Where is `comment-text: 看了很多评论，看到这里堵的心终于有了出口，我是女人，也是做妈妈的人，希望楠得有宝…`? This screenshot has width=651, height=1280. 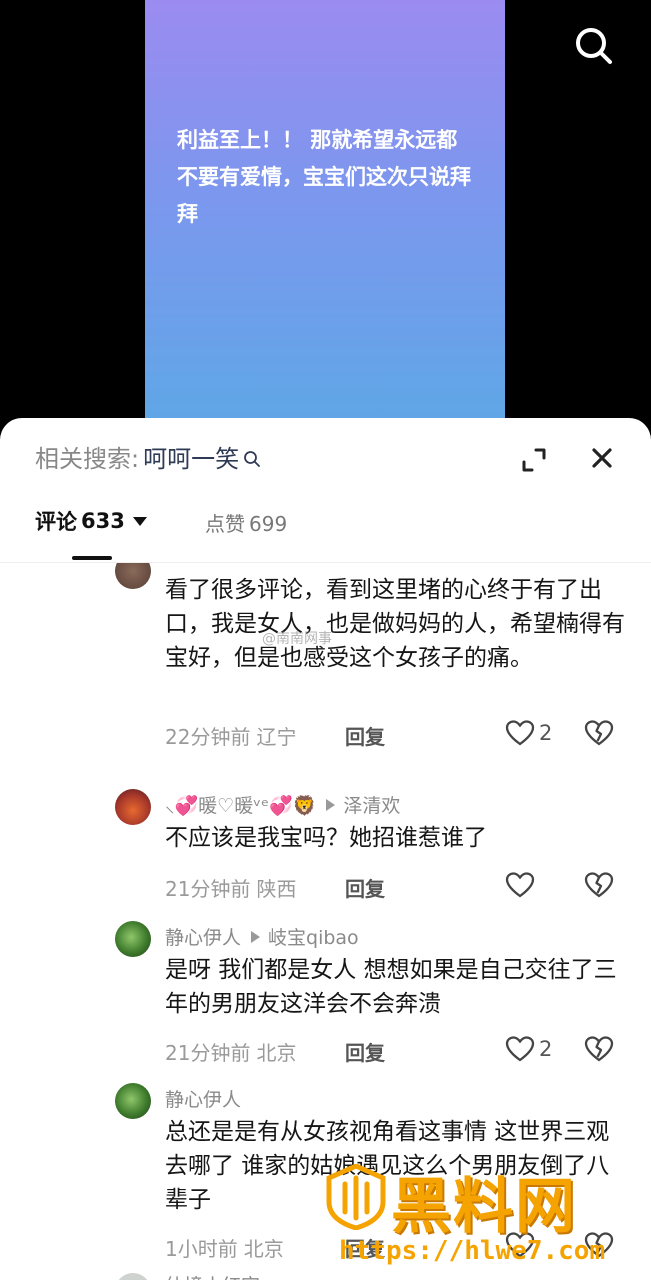 comment-text: 看了很多评论，看到这里堵的心终于有了出口，我是女人，也是做妈妈的人，希望楠得有宝… is located at coordinates (395, 624).